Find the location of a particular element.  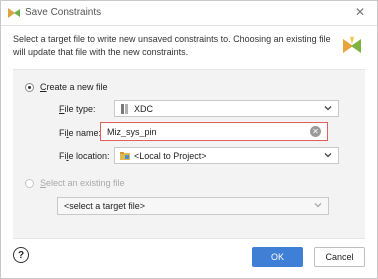

file-type-dropdown: XDC is located at coordinates (226, 108).